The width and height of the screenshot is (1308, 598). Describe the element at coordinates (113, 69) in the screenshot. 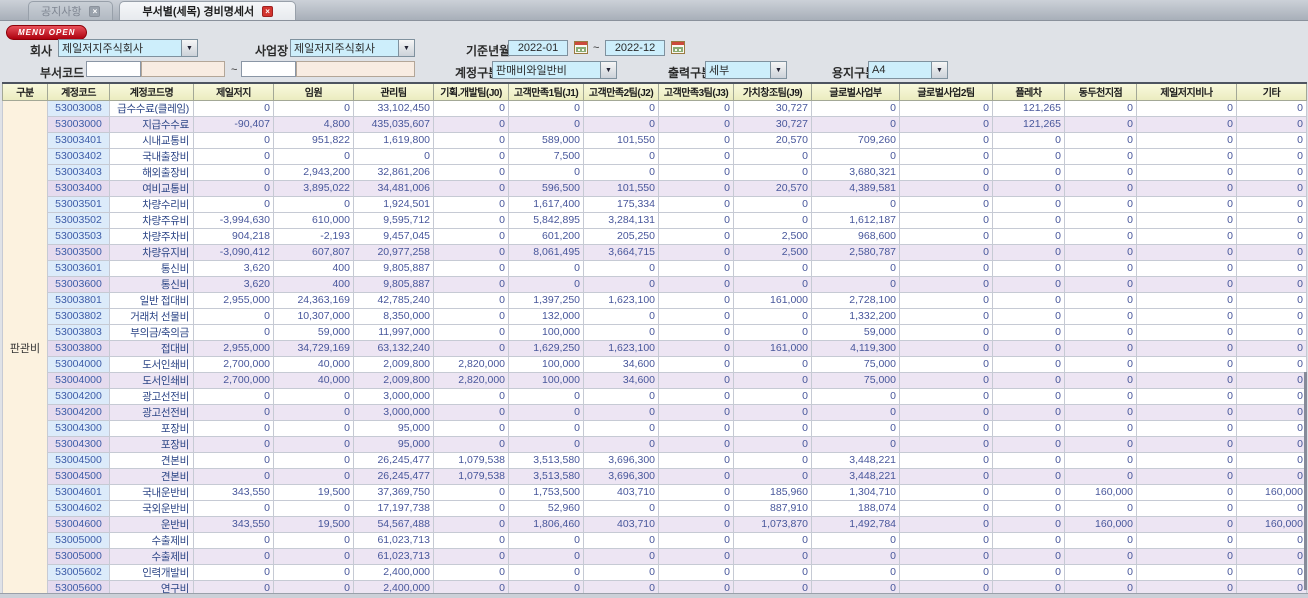

I see `dept-code-from-input` at that location.